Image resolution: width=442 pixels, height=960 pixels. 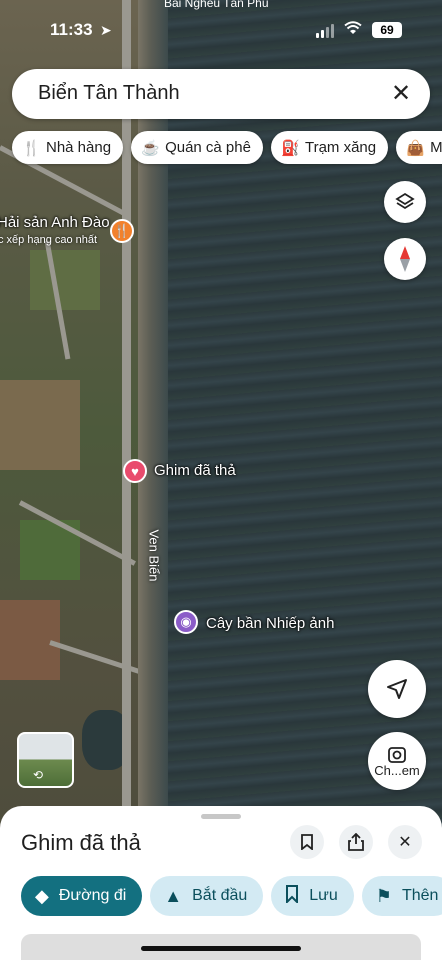 I want to click on cellular-signal-icon, so click(x=325, y=31).